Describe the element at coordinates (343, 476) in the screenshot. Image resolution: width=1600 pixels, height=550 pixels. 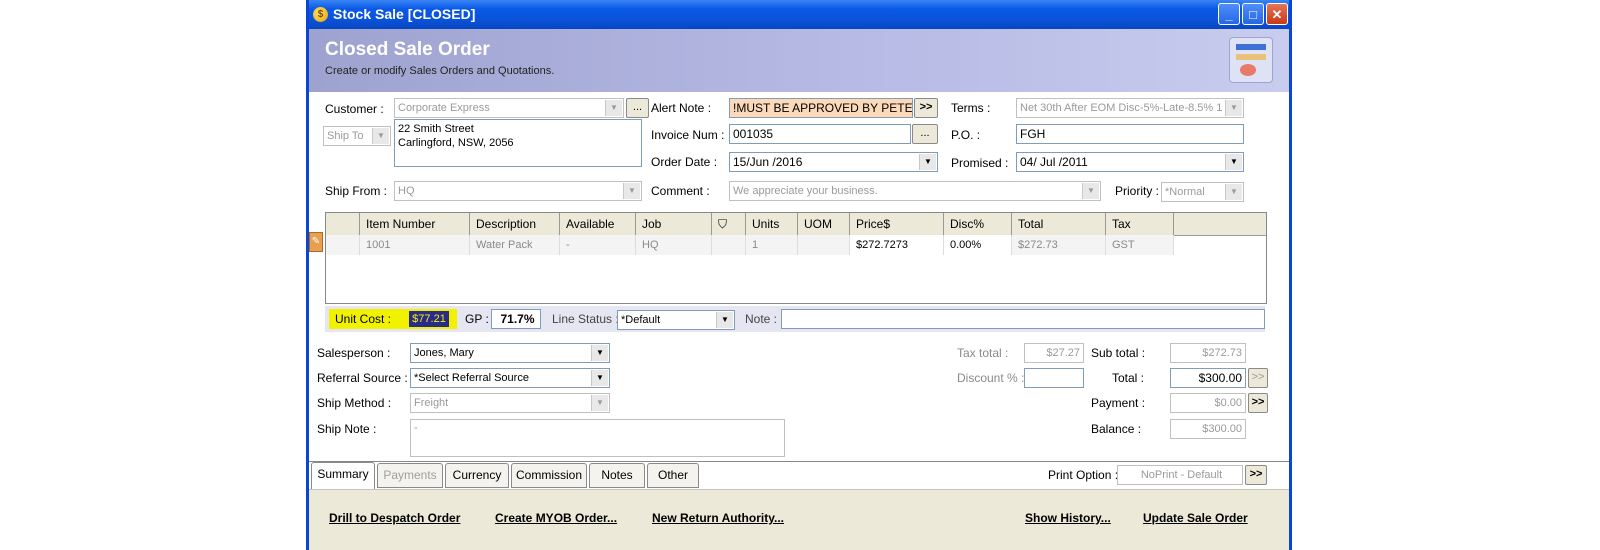
I see `tab-summary: Summary` at that location.